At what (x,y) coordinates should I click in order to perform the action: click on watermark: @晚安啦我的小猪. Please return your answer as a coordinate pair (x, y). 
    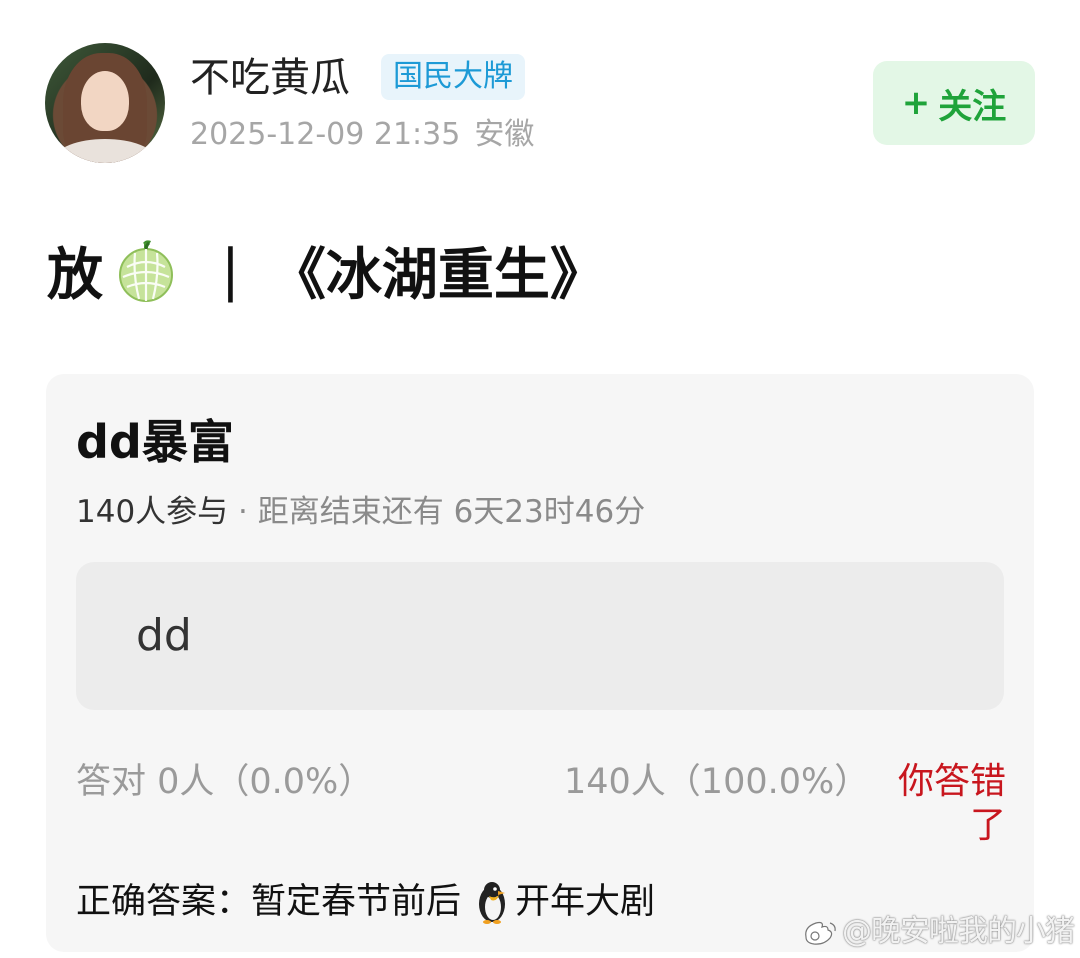
    Looking at the image, I should click on (937, 932).